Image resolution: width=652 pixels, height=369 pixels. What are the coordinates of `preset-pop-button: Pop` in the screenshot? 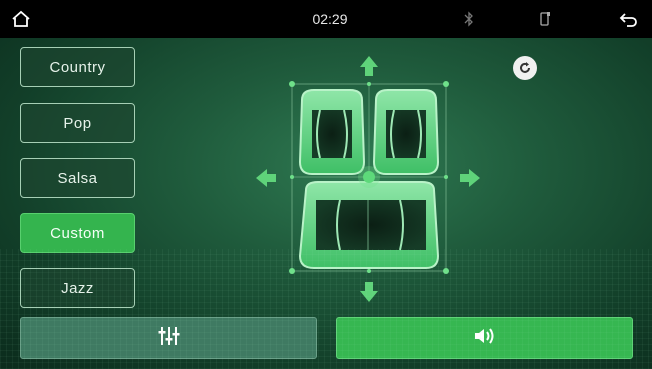 It's located at (77, 123).